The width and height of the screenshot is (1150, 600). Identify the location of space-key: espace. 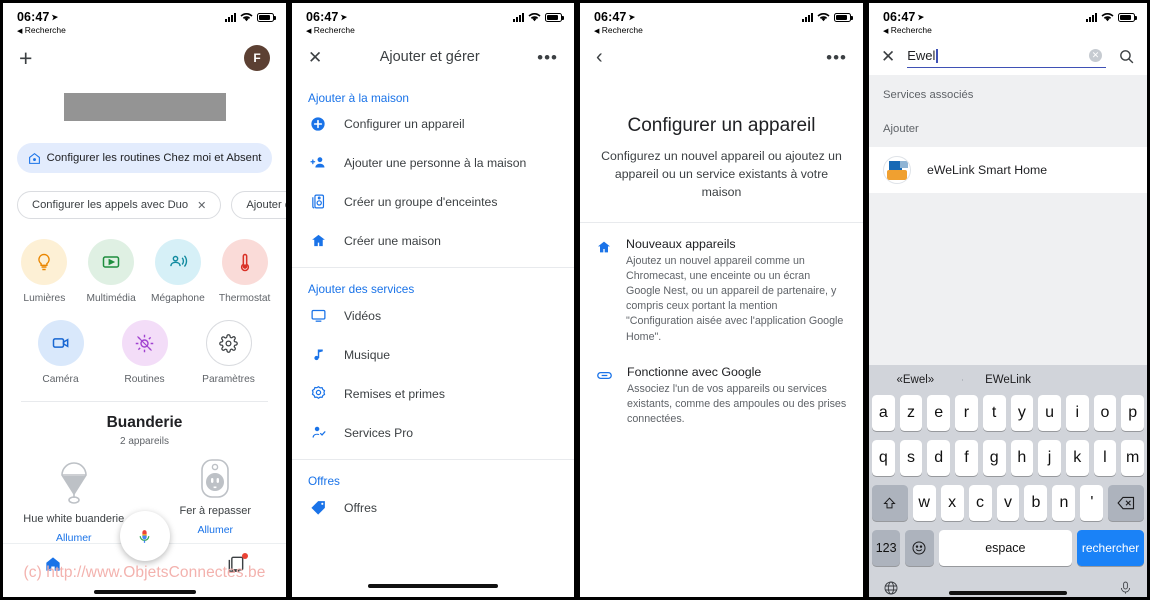
(1005, 548).